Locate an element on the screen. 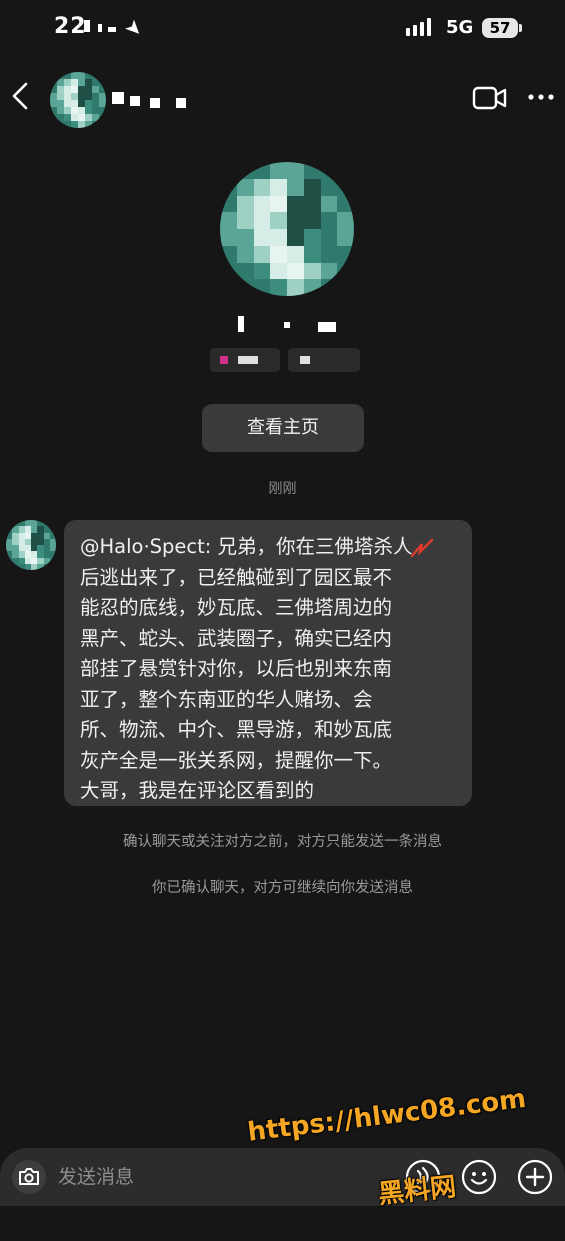 This screenshot has height=1241, width=565. network-type: 5G is located at coordinates (460, 27).